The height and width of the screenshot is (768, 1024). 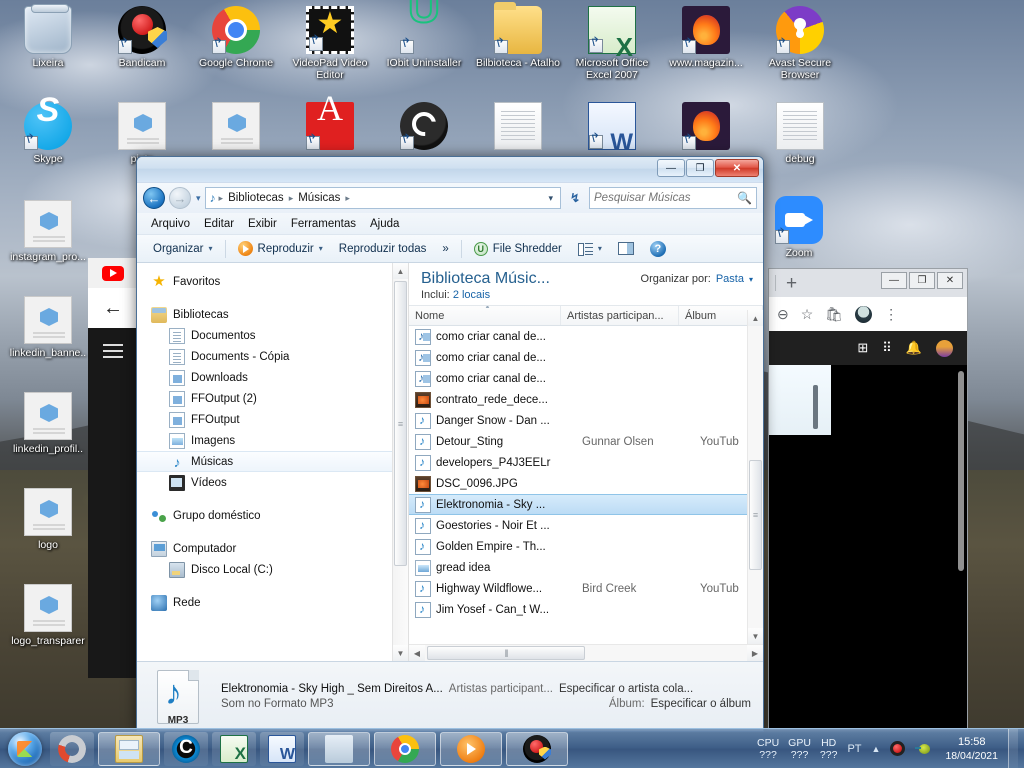 What do you see at coordinates (755, 318) in the screenshot?
I see `scroll-up-arrow-icon: ▲` at bounding box center [755, 318].